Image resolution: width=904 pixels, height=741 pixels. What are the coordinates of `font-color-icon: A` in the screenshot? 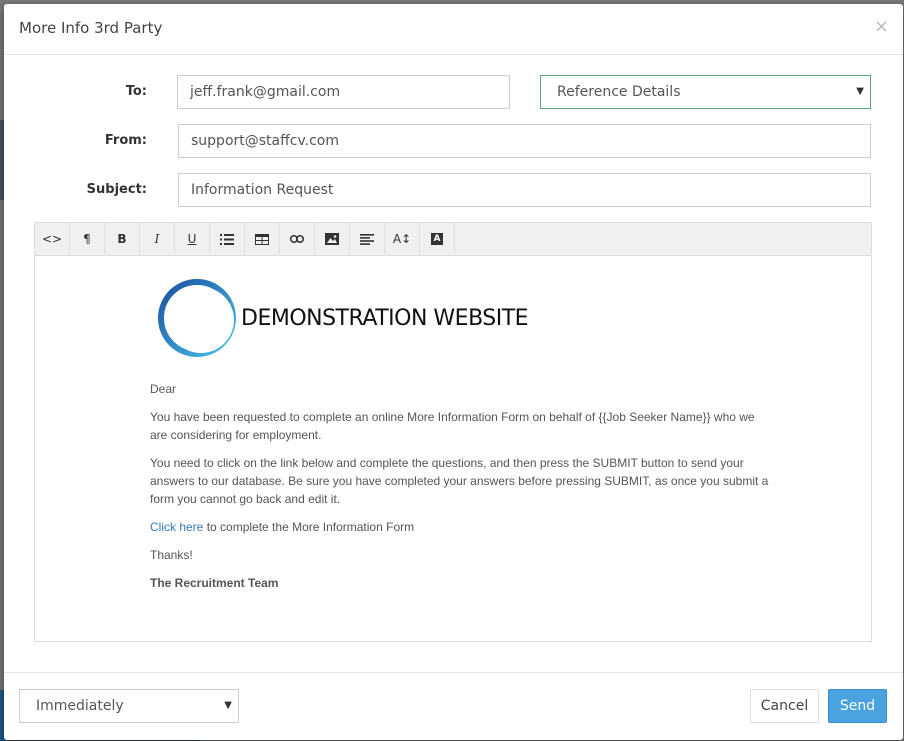 It's located at (437, 239).